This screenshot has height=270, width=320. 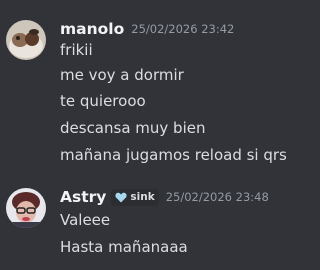 I want to click on heart-icon, so click(x=121, y=197).